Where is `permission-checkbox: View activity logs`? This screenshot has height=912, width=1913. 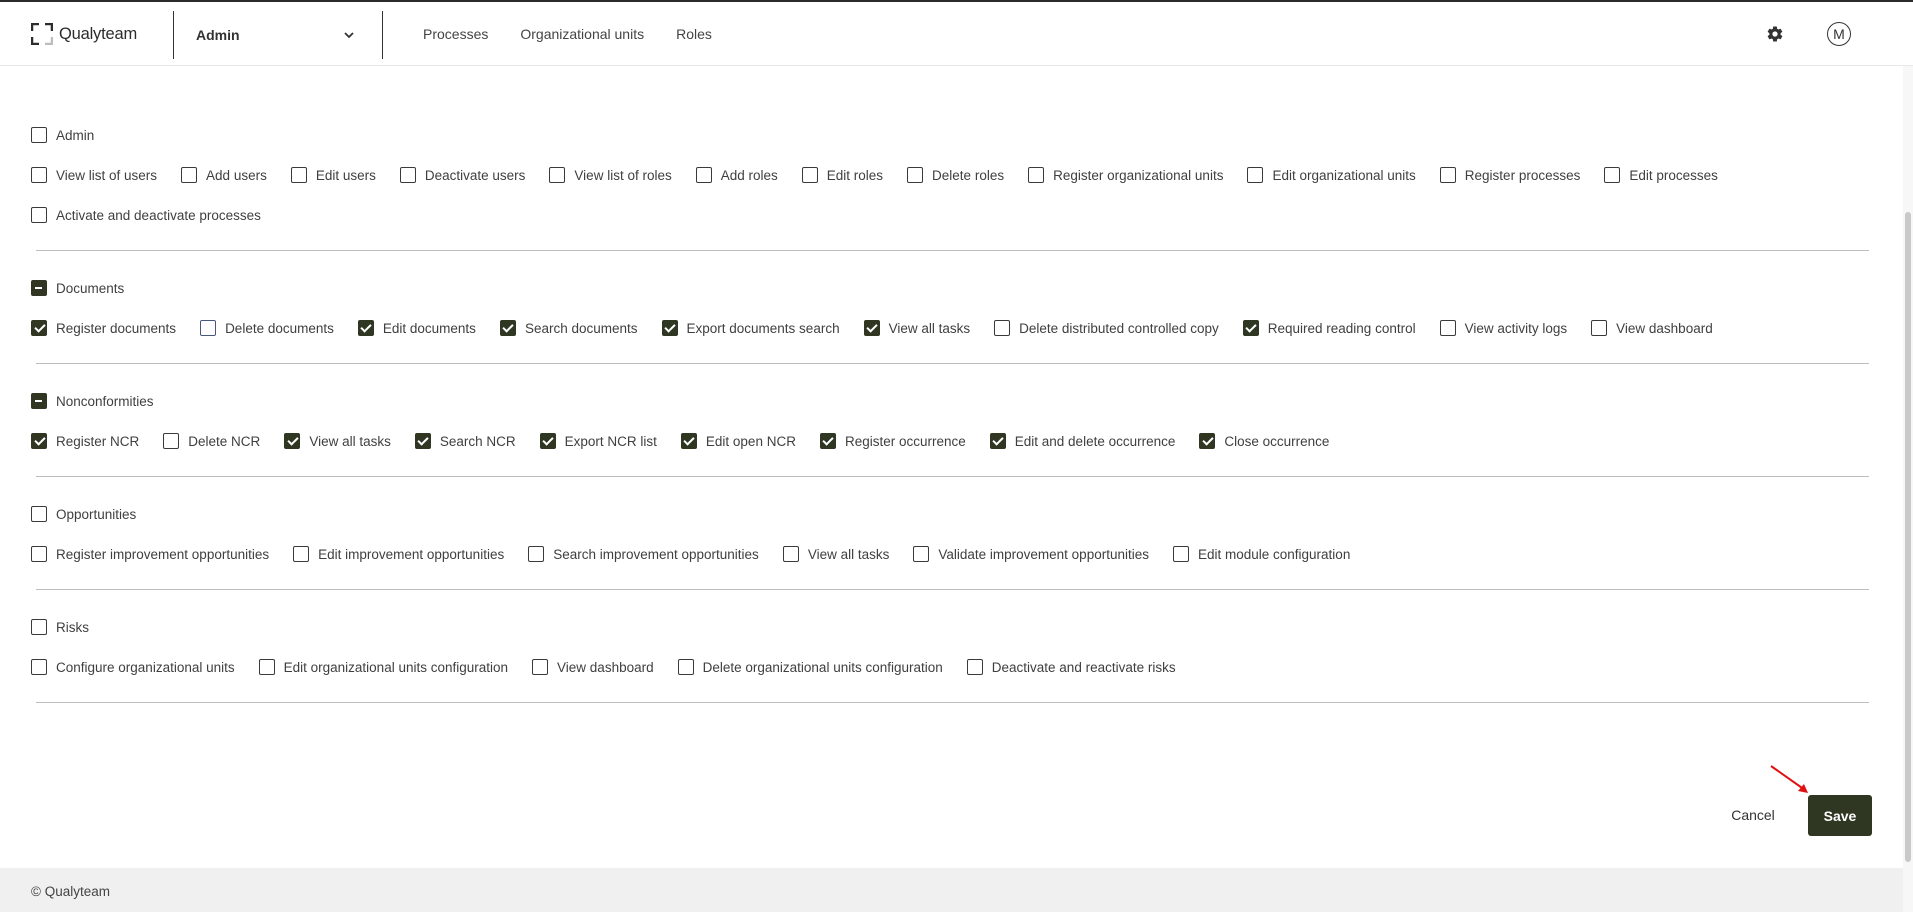 permission-checkbox: View activity logs is located at coordinates (1503, 328).